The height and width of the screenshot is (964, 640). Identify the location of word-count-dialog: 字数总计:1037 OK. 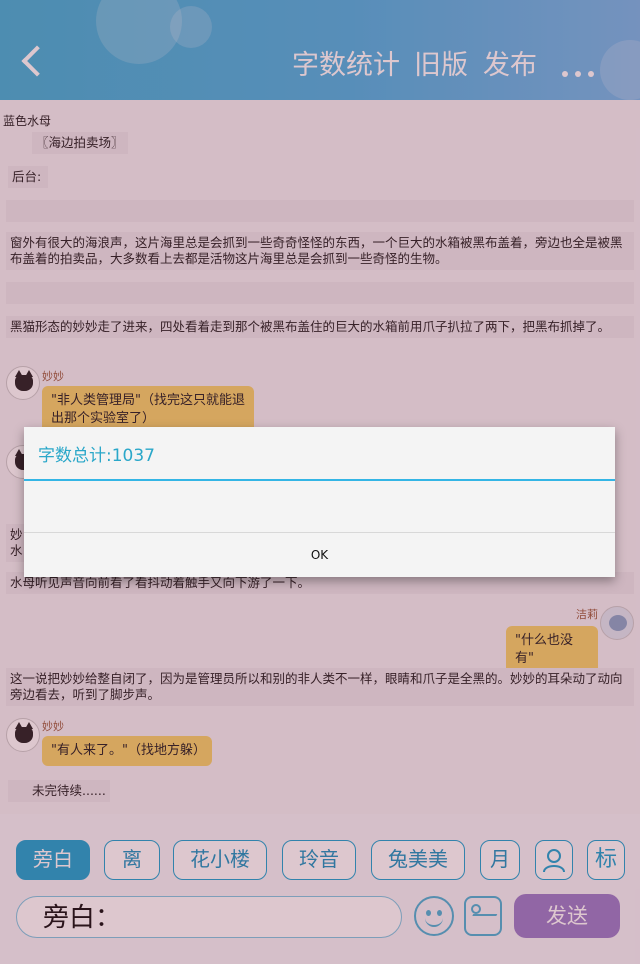
(319, 502).